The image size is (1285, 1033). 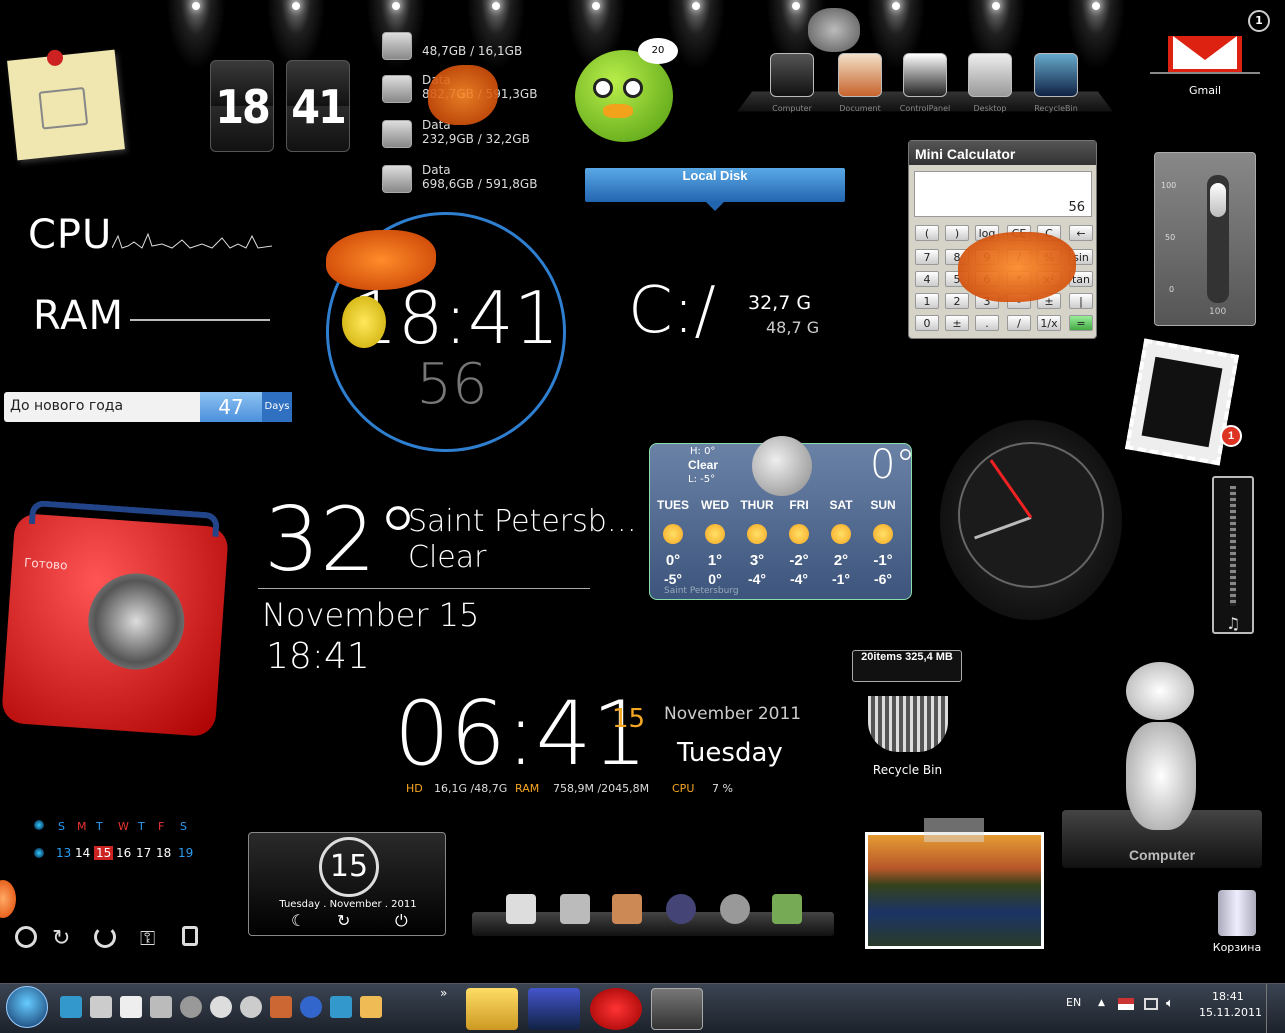 I want to click on desktop-dock-icon, so click(x=990, y=75).